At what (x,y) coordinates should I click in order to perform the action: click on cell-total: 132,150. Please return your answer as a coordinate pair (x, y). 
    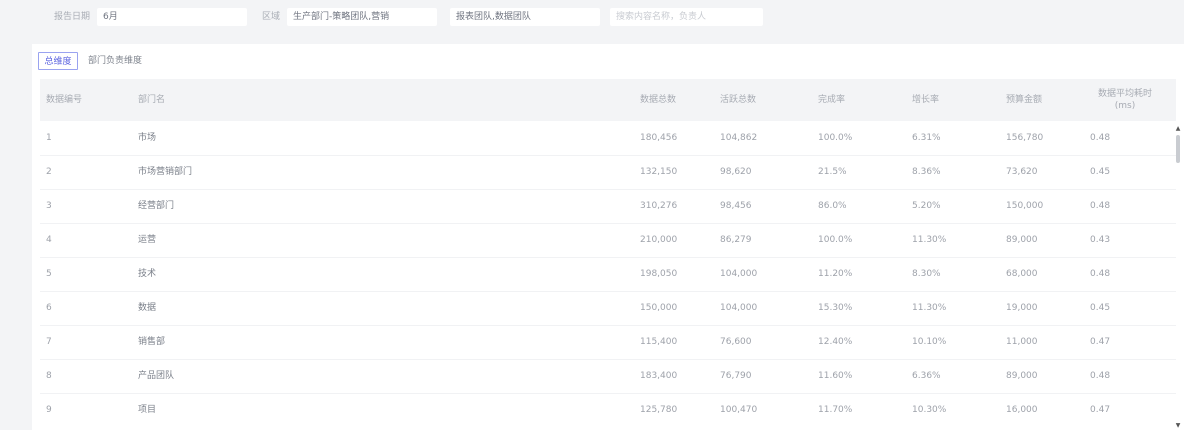
    Looking at the image, I should click on (659, 172).